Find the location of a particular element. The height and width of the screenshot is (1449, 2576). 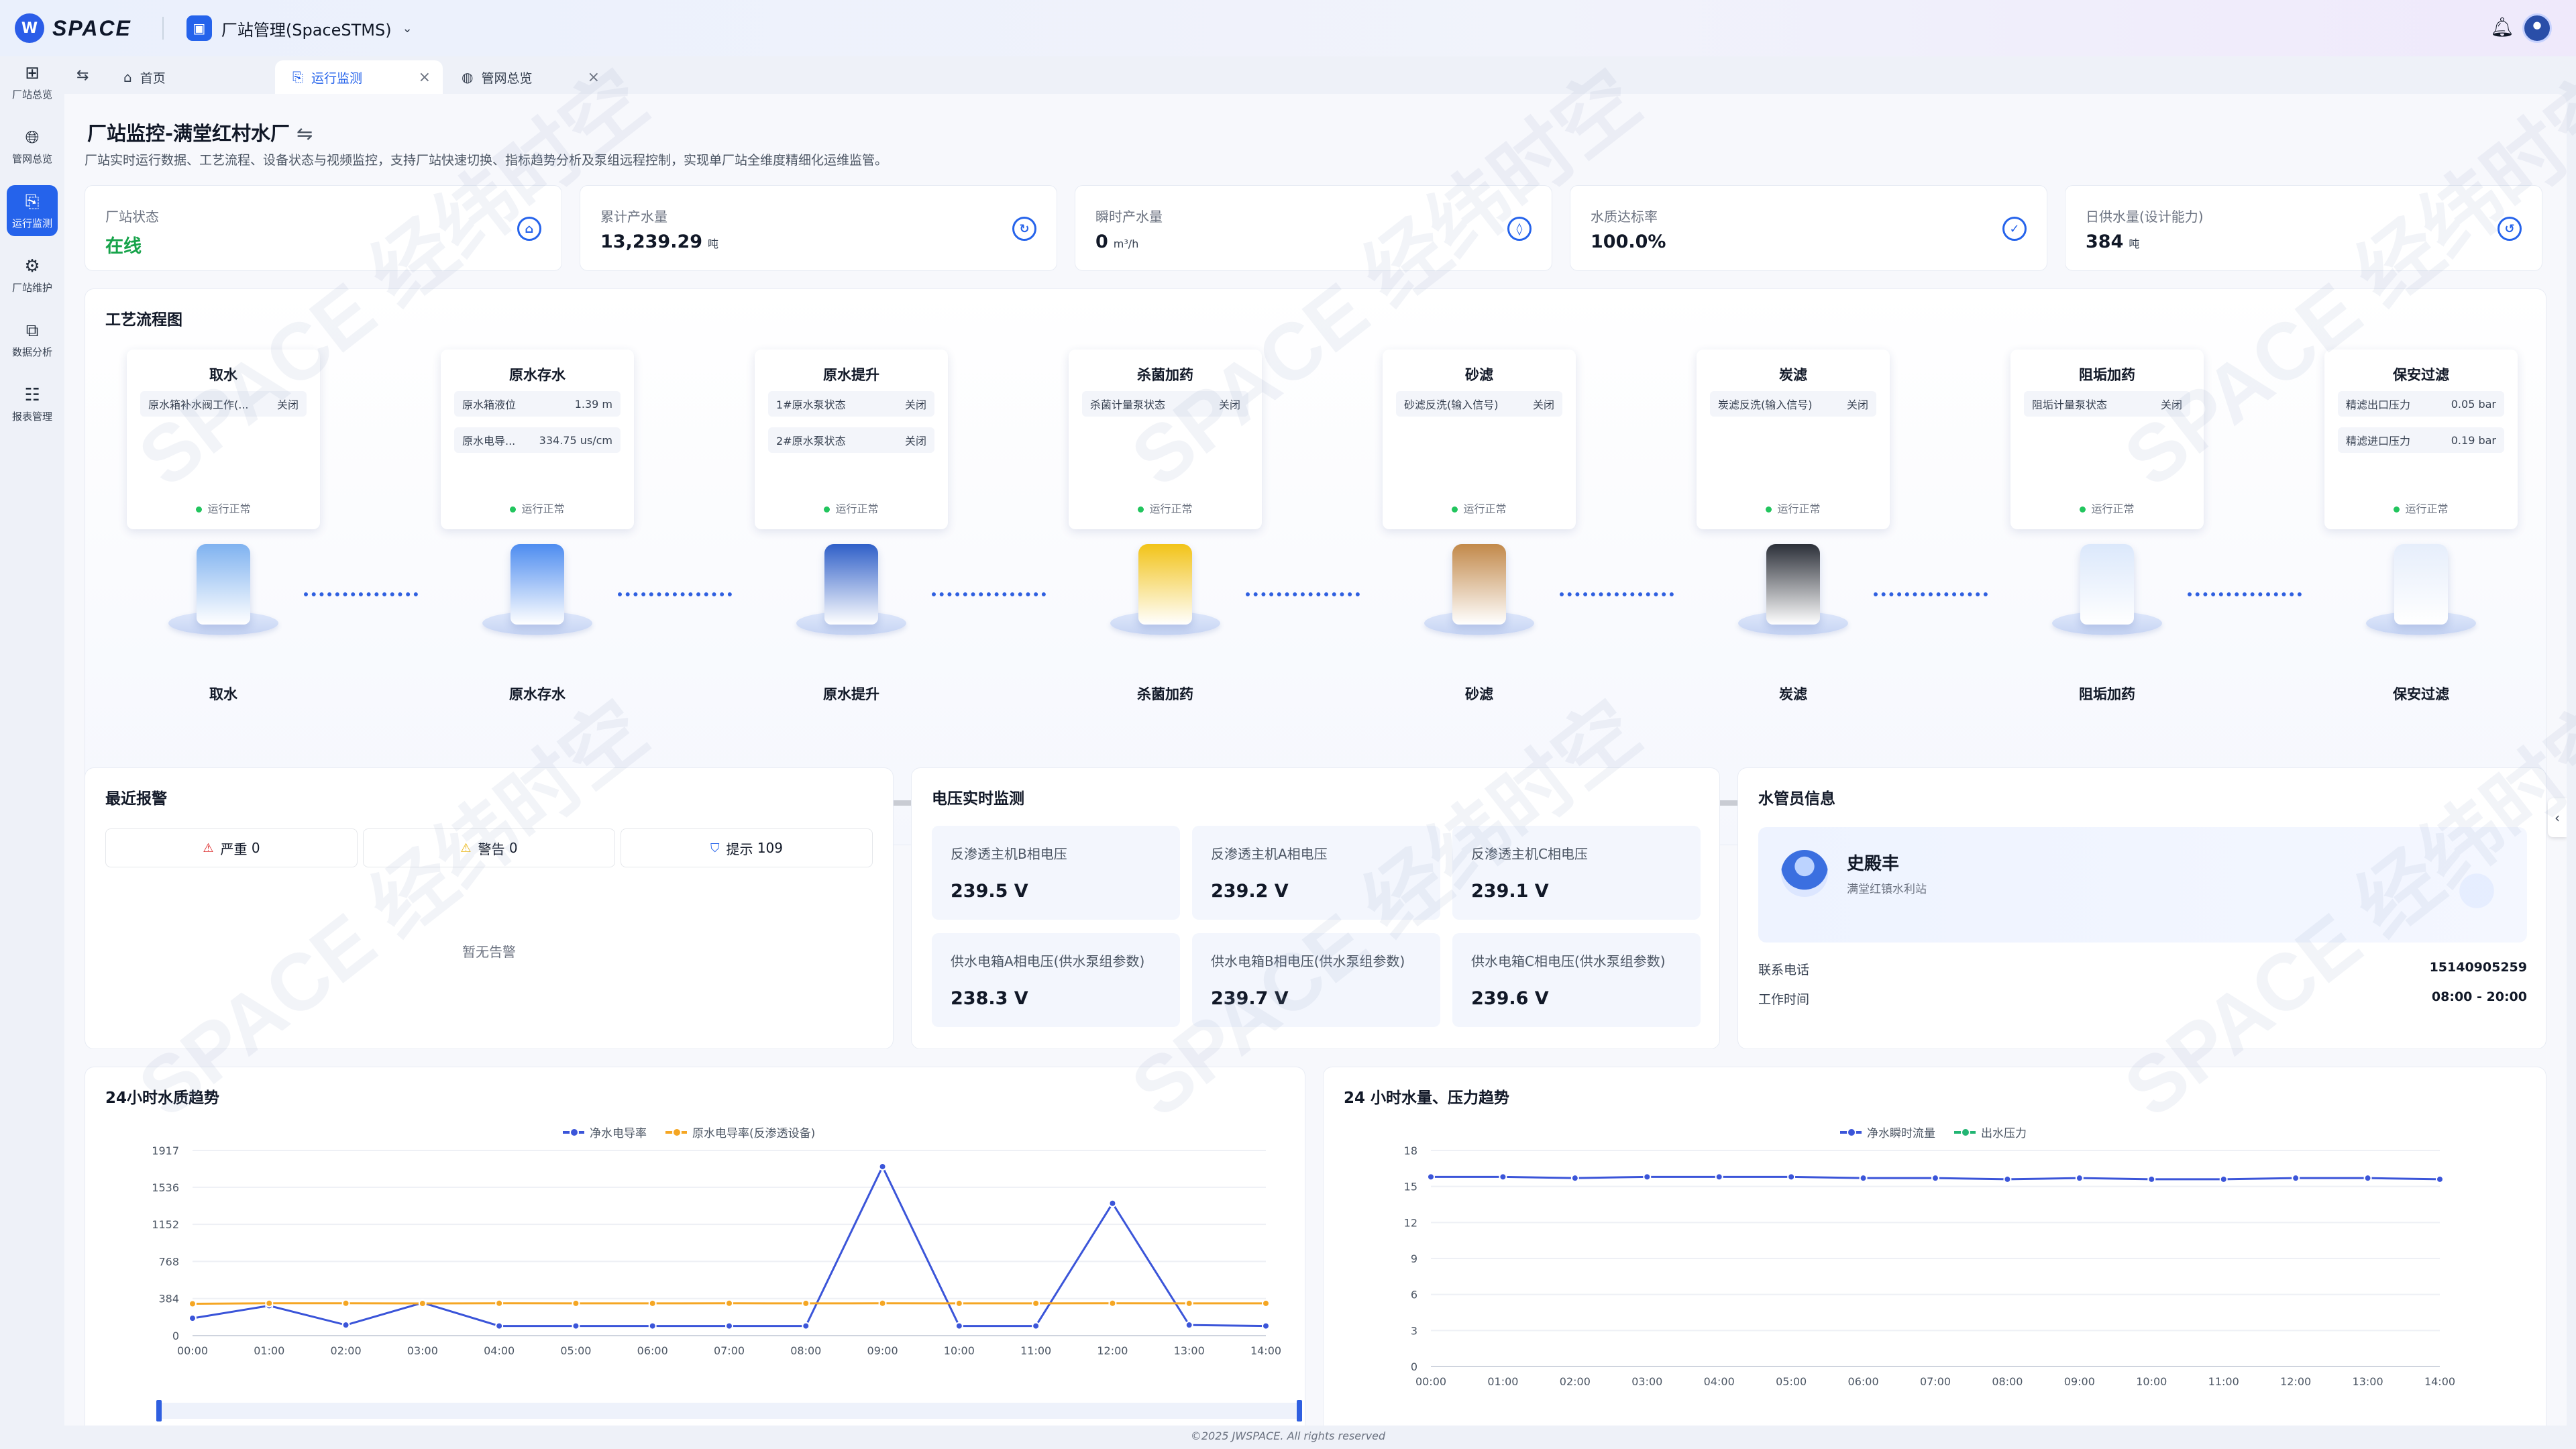

status-dot is located at coordinates (1769, 509).